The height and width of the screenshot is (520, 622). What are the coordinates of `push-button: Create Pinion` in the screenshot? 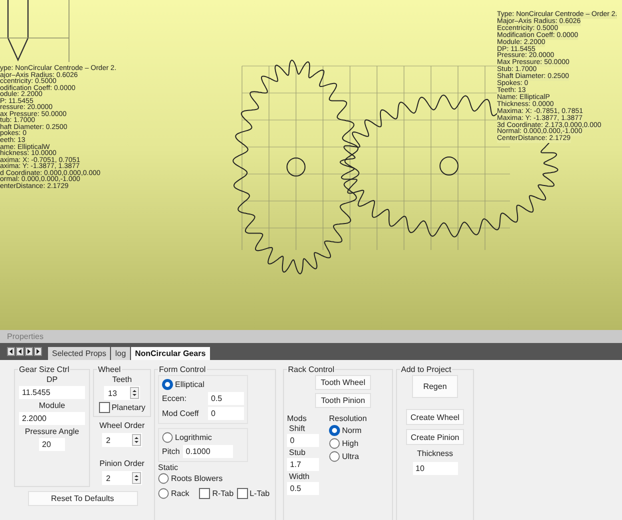 It's located at (435, 437).